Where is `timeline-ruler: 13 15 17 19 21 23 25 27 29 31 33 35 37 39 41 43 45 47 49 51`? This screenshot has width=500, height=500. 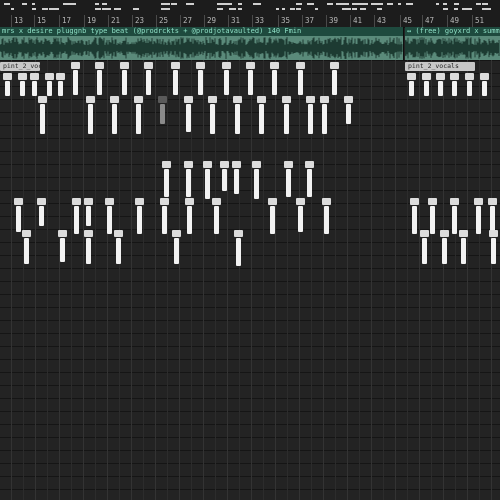
timeline-ruler: 13 15 17 19 21 23 25 27 29 31 33 35 37 39 41 43 45 47 49 51 is located at coordinates (250, 14).